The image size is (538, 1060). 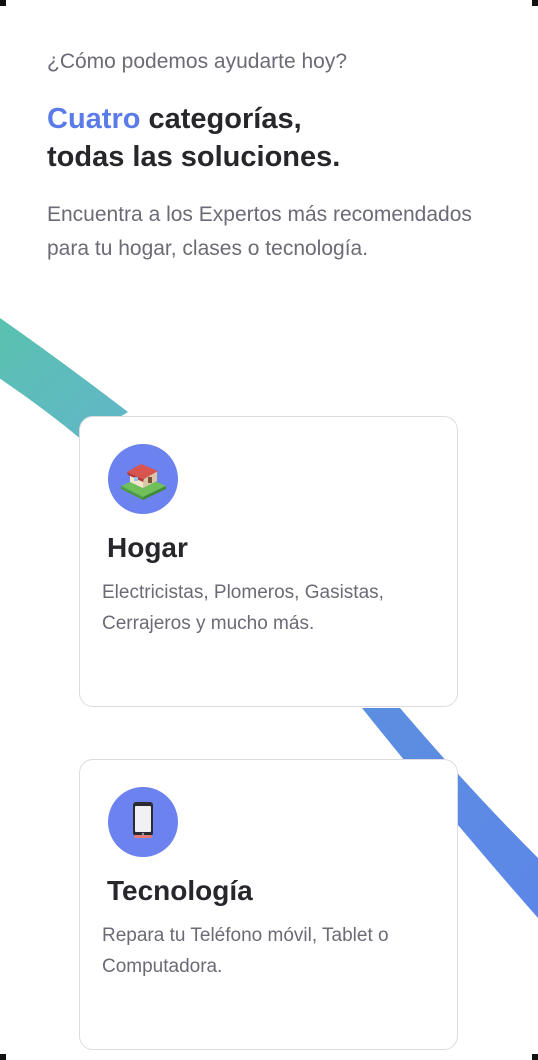 I want to click on headline-accent: Cuatro, so click(x=94, y=119).